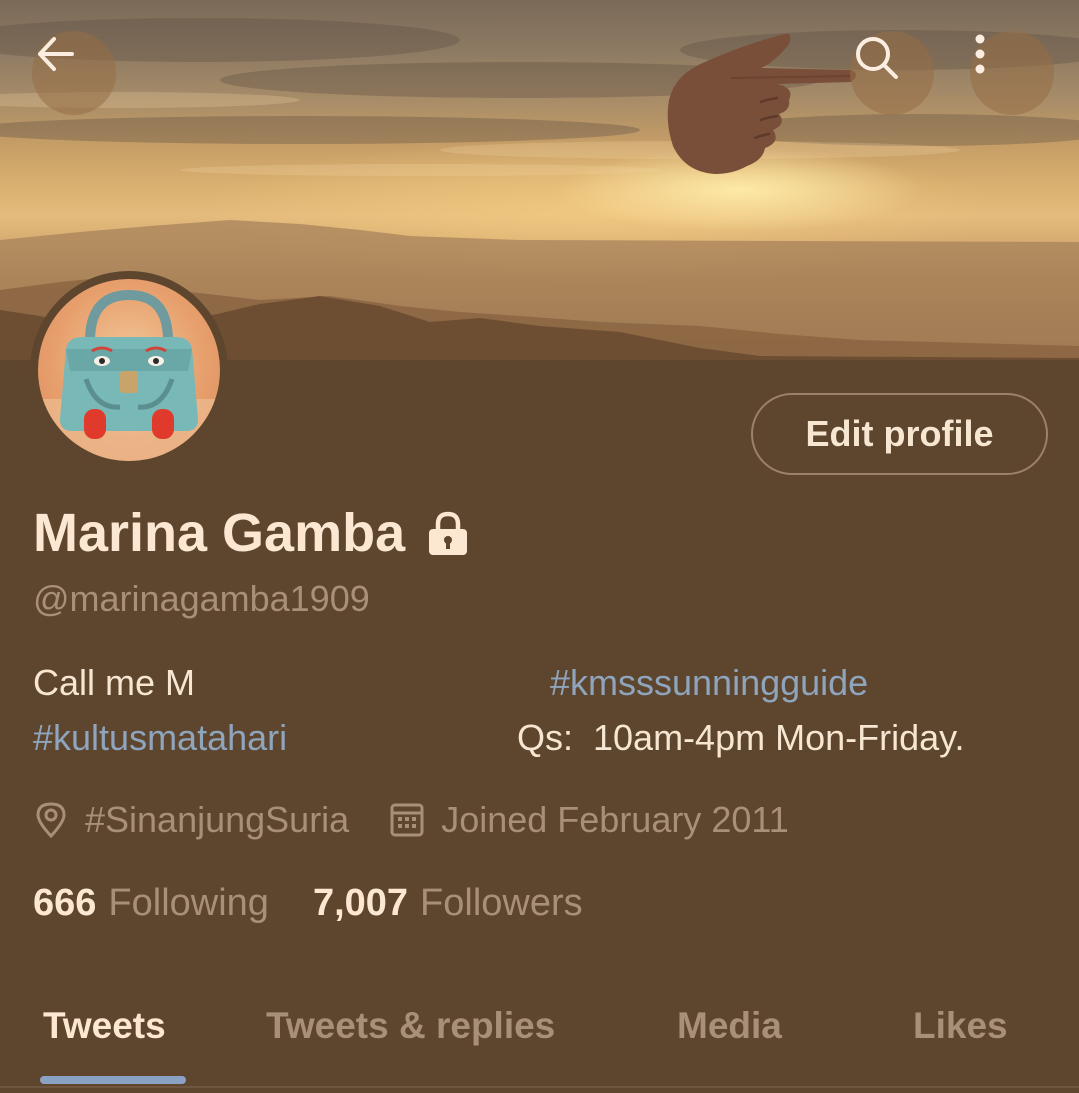  I want to click on lock-icon, so click(448, 533).